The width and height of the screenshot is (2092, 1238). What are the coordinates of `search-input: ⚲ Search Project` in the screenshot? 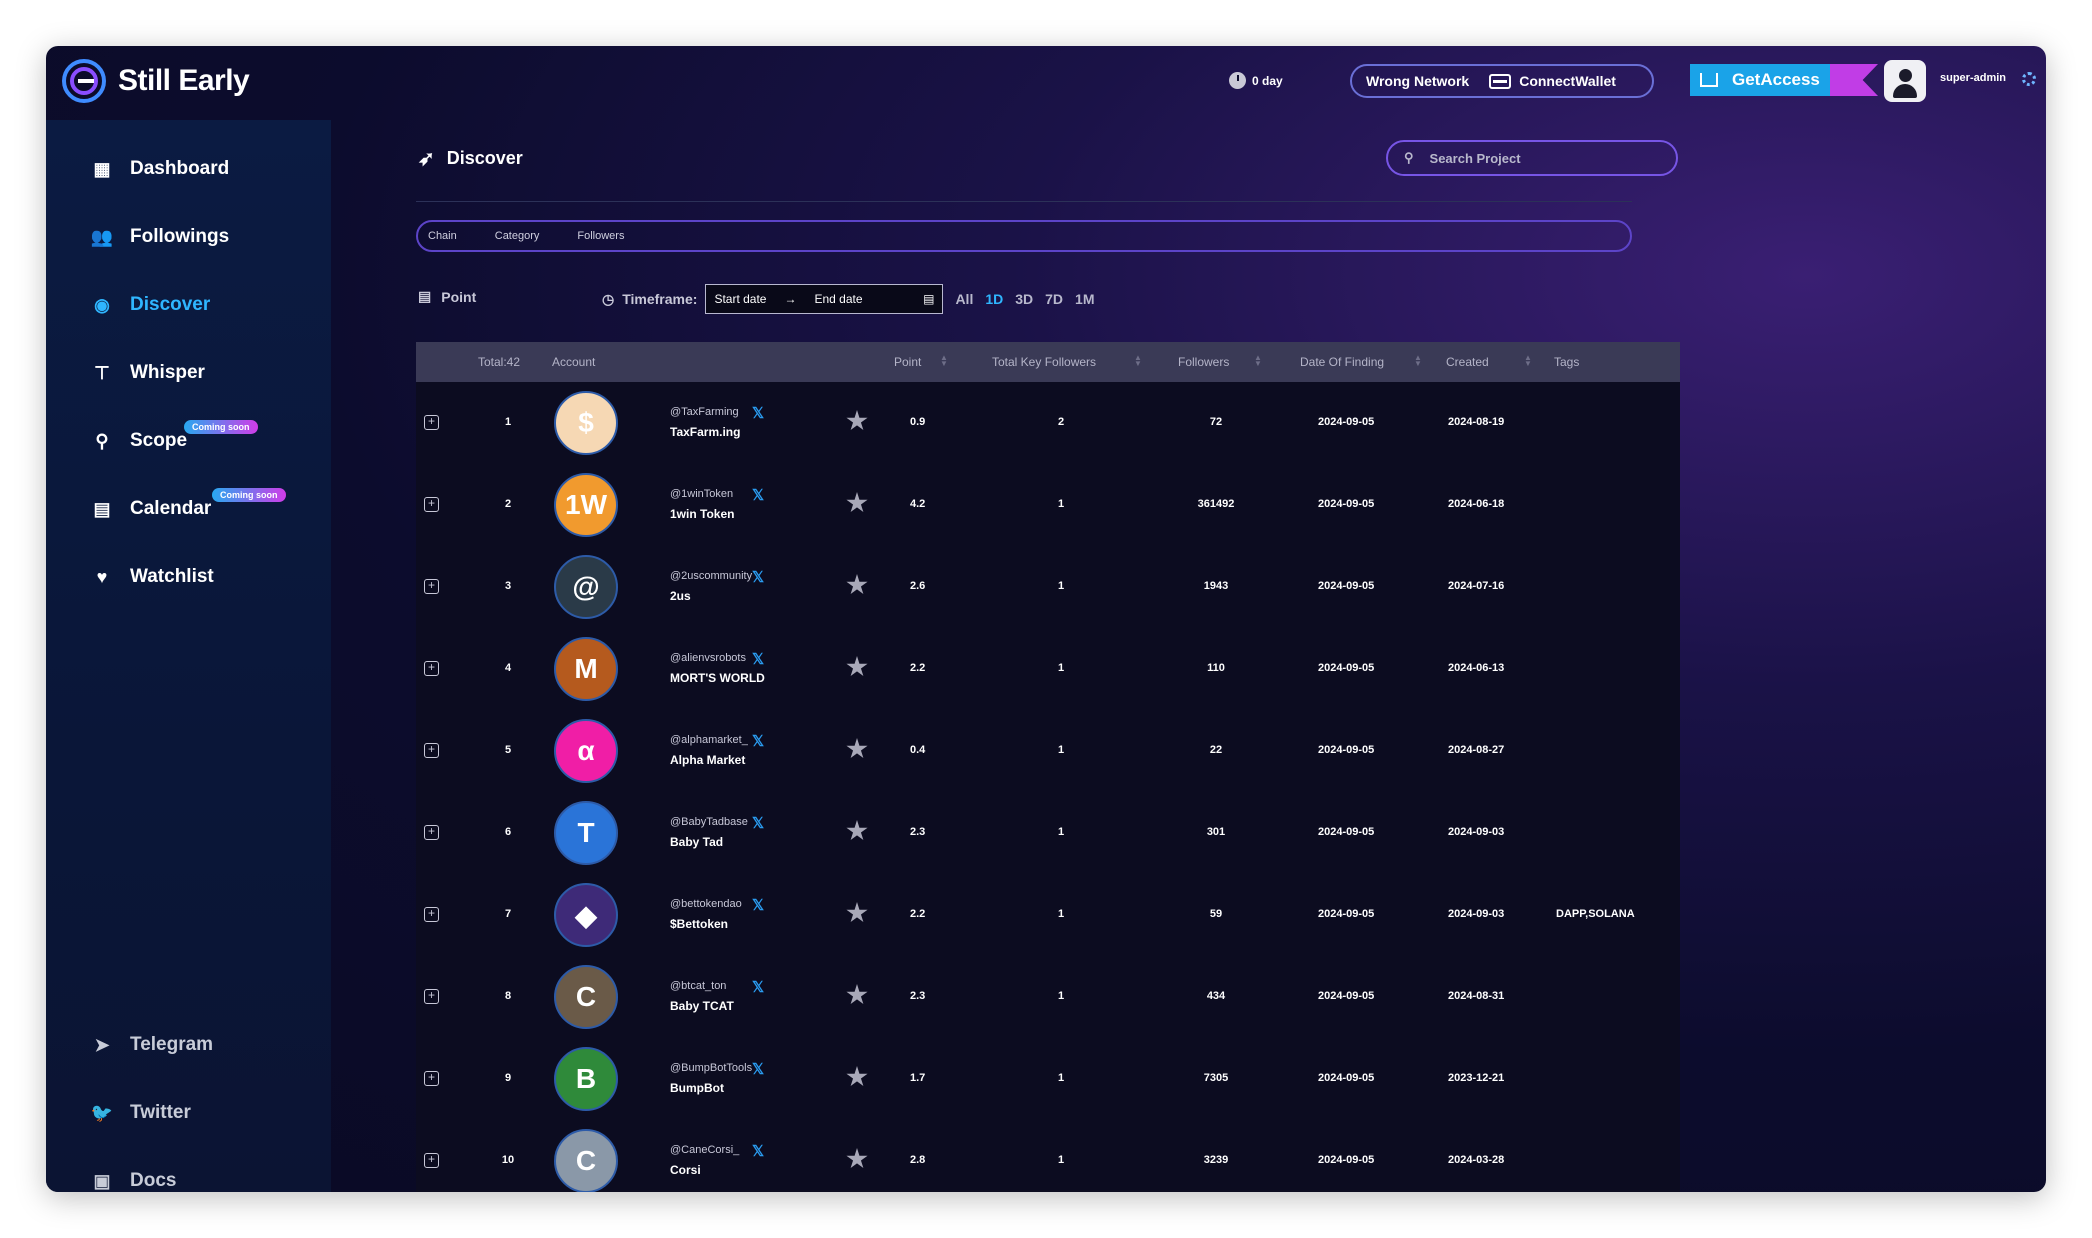 It's located at (1532, 158).